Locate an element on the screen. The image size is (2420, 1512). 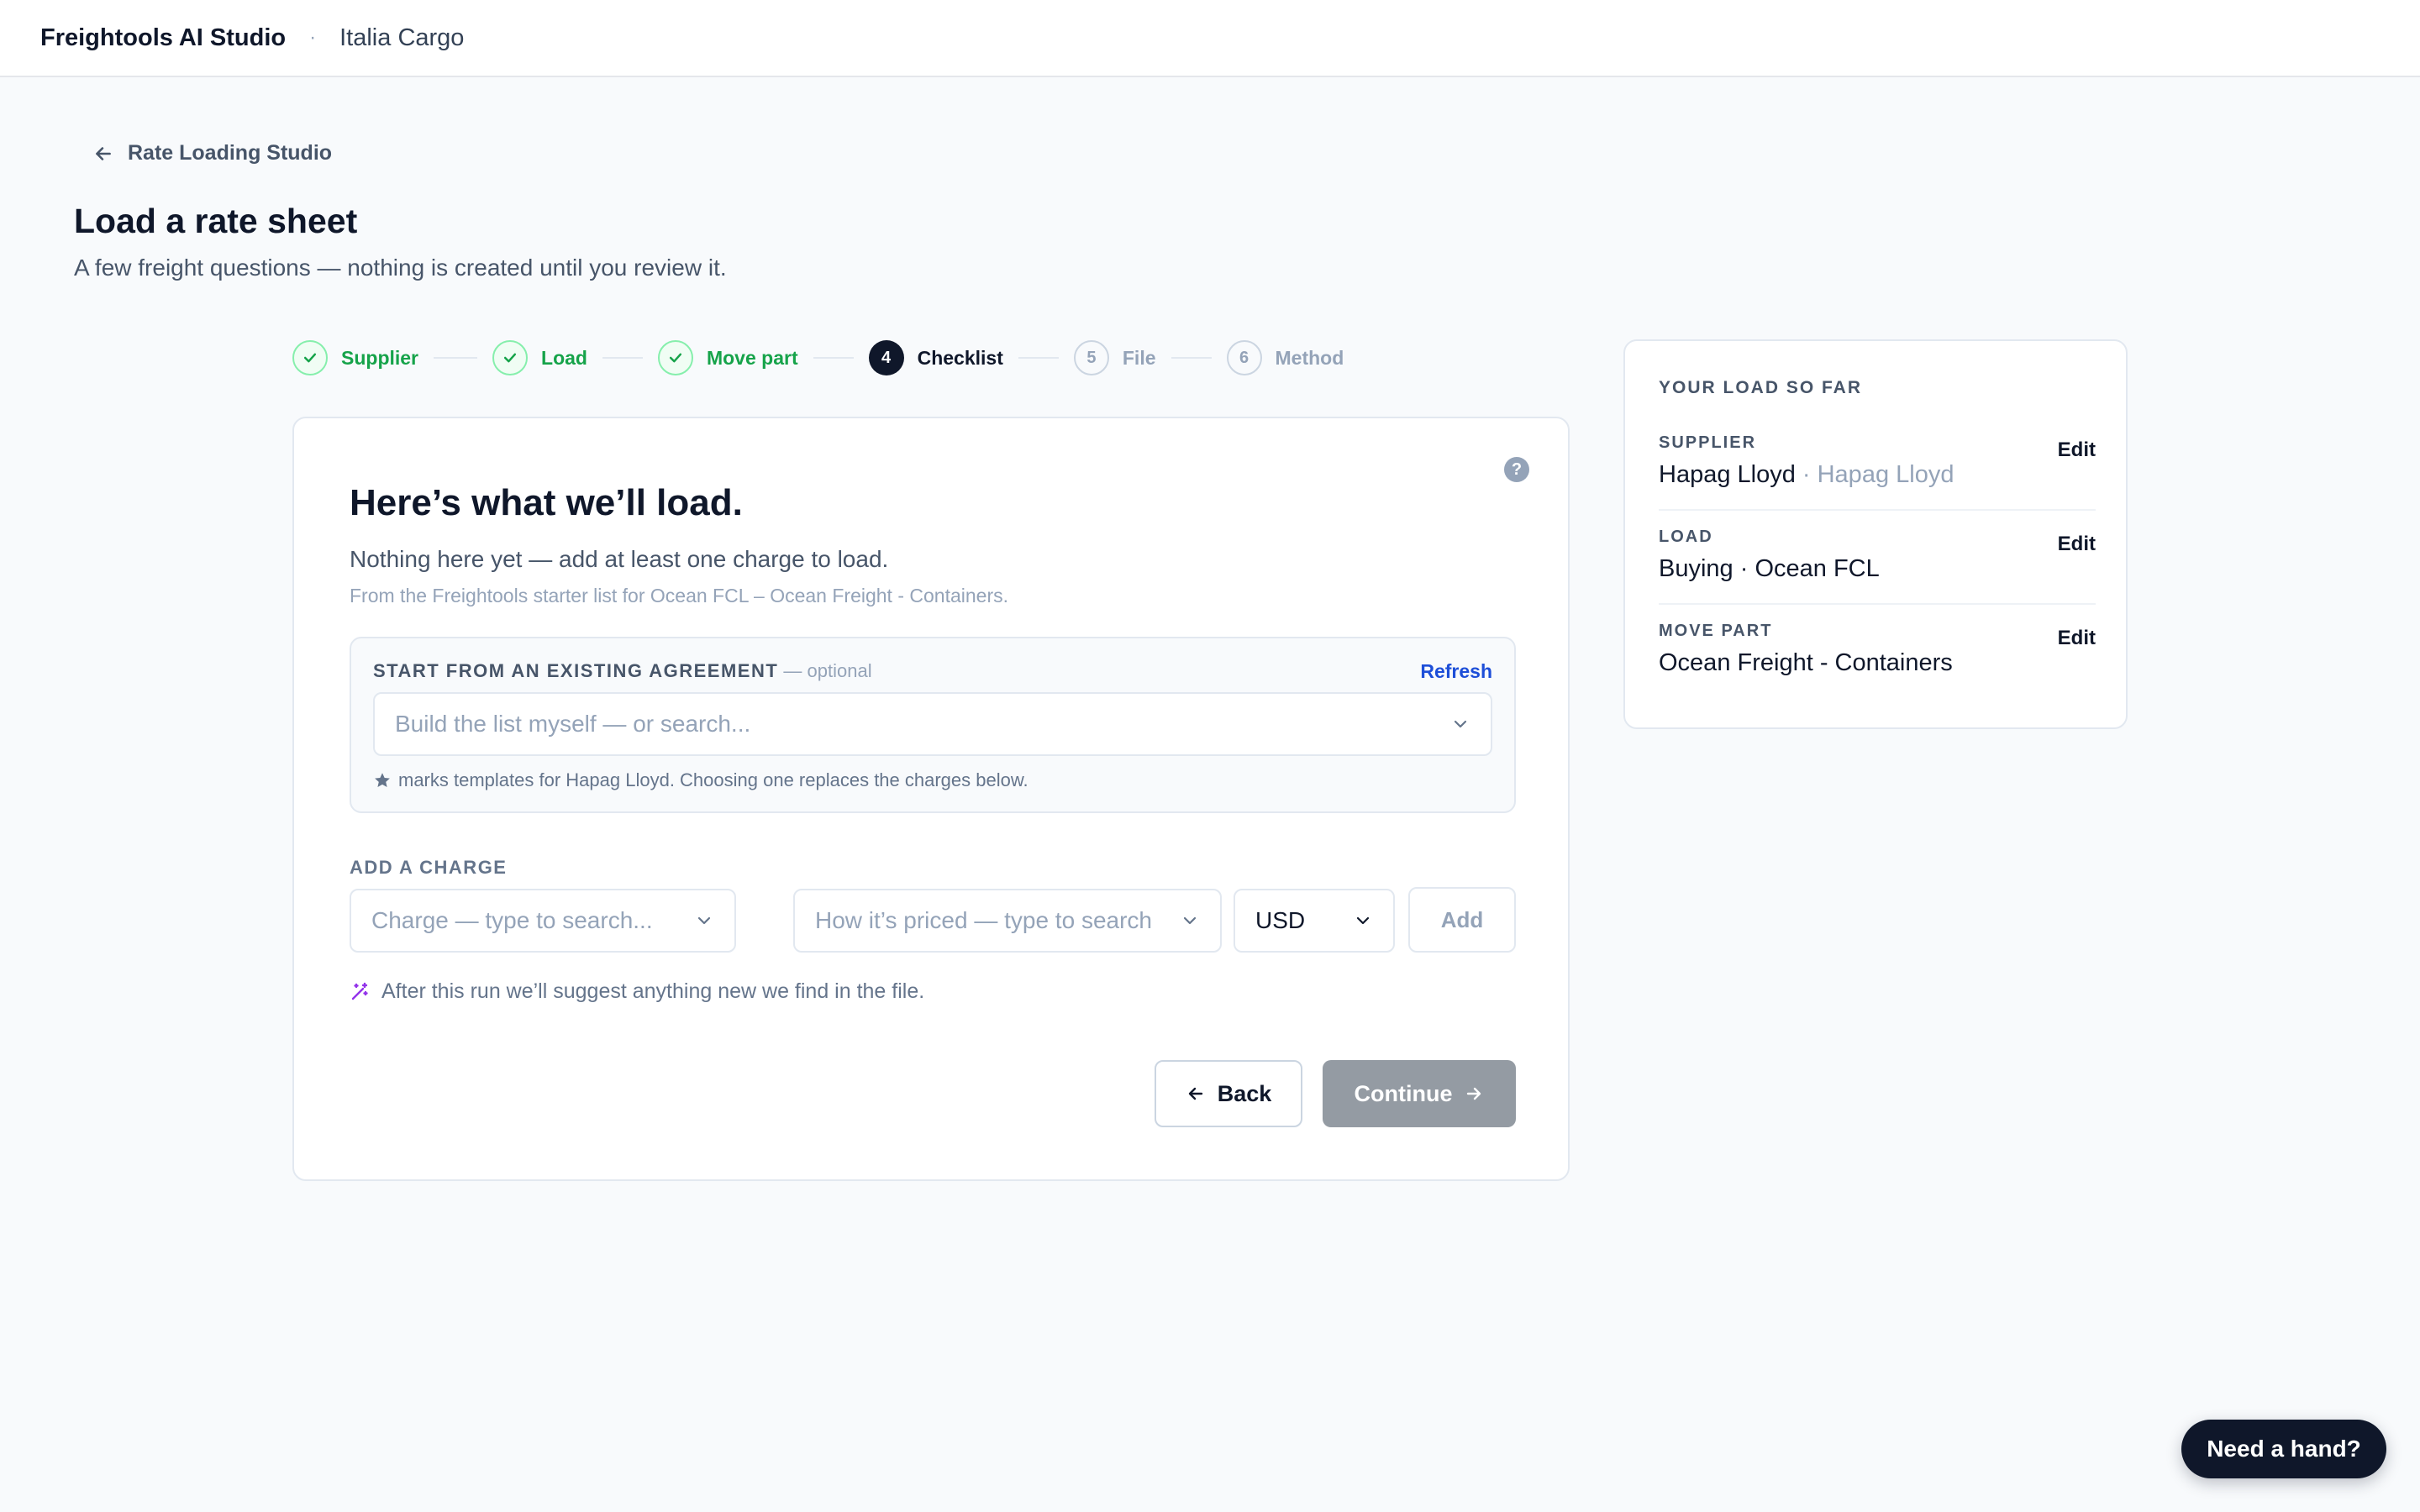
continue-button: Continue is located at coordinates (1419, 1093).